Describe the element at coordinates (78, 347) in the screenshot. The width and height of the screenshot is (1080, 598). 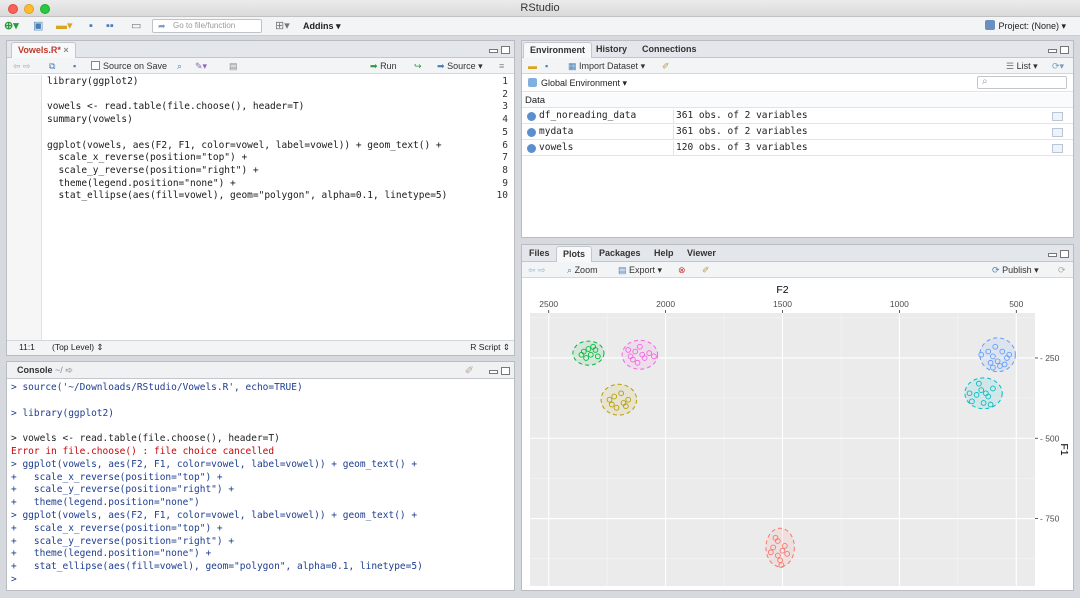
I see `scope-selector: (Top Level) ⇕` at that location.